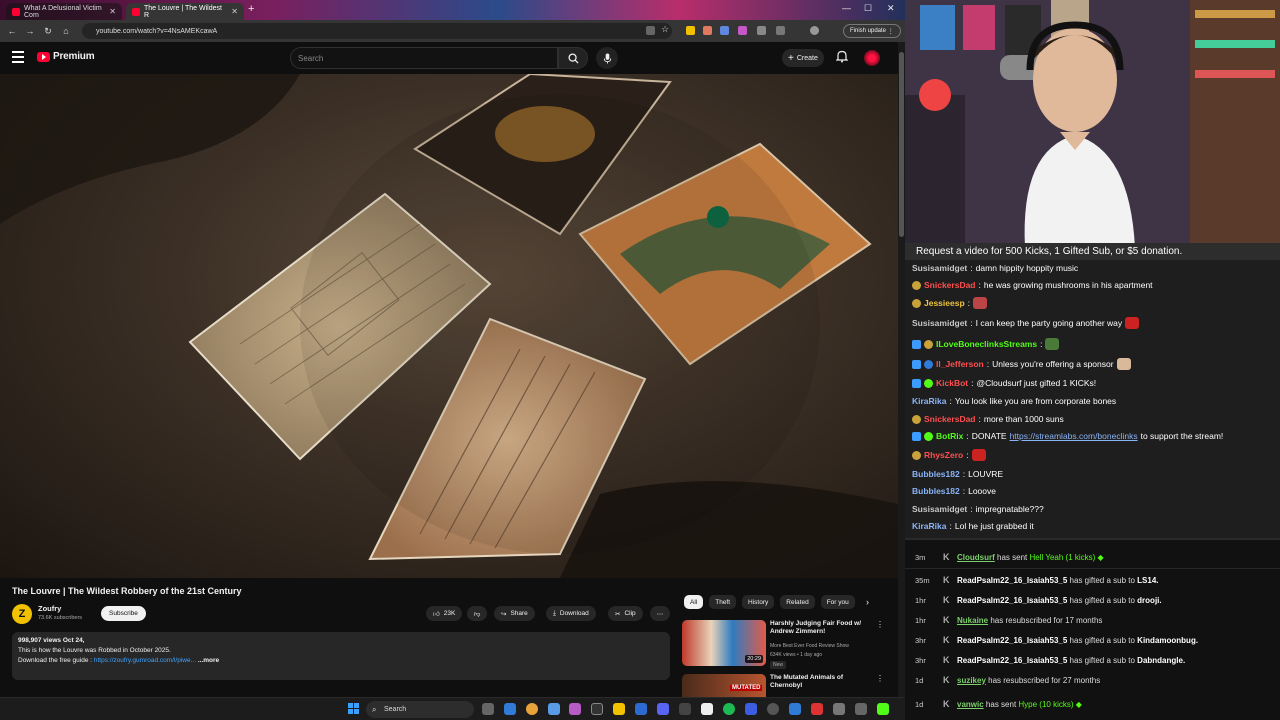  Describe the element at coordinates (872, 58) in the screenshot. I see `account-avatar` at that location.